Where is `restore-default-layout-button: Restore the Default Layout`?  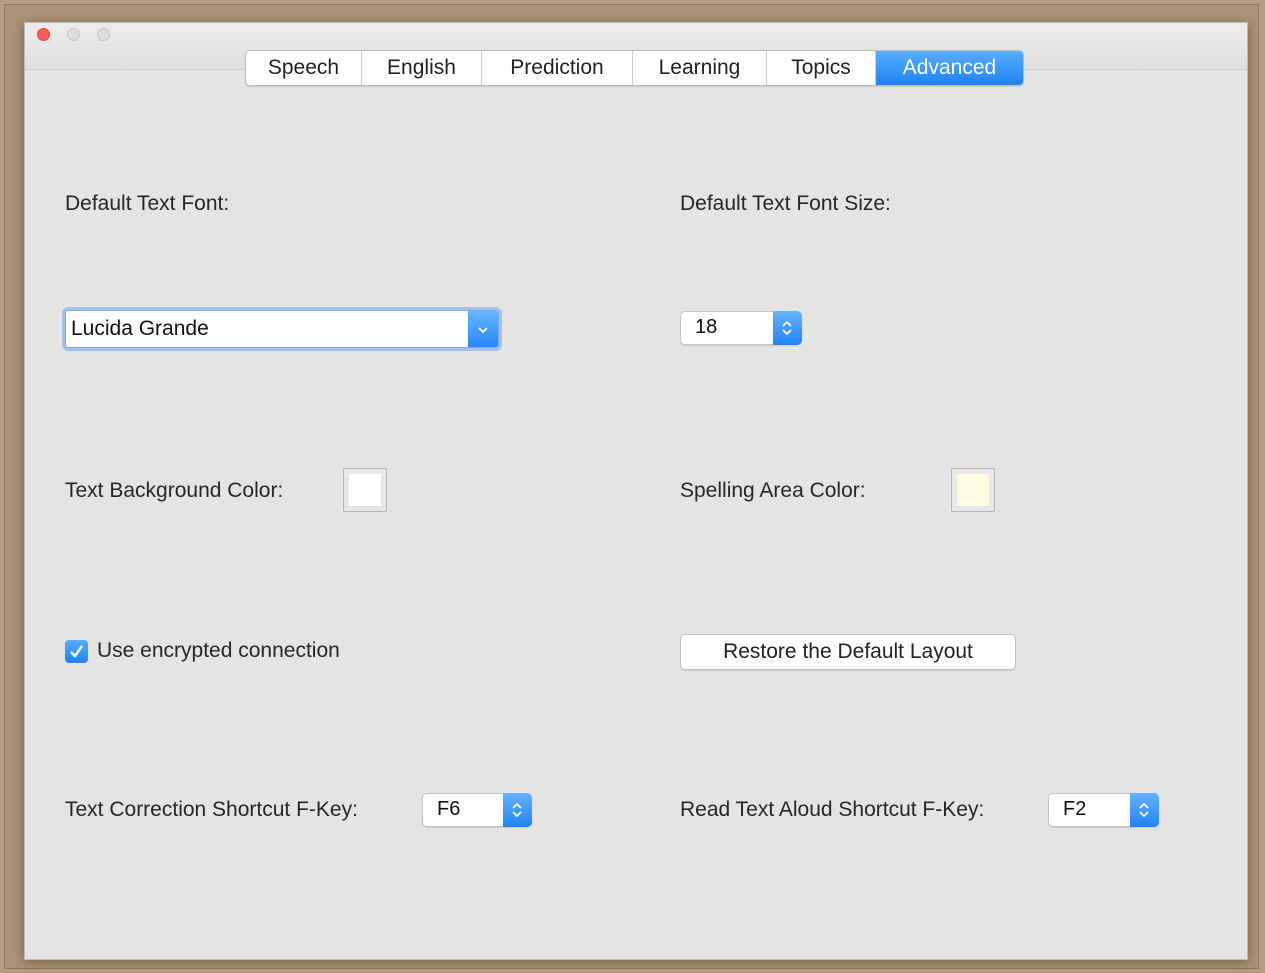
restore-default-layout-button: Restore the Default Layout is located at coordinates (848, 652).